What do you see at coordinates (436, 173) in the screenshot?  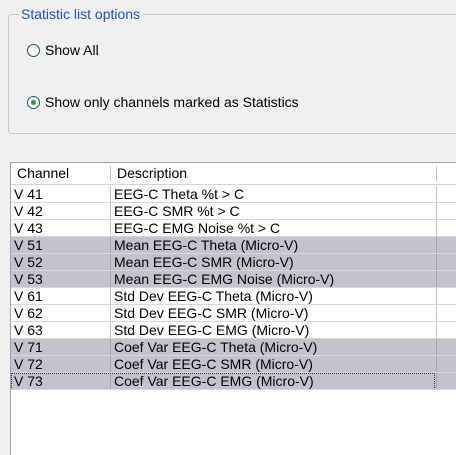 I see `column-divider` at bounding box center [436, 173].